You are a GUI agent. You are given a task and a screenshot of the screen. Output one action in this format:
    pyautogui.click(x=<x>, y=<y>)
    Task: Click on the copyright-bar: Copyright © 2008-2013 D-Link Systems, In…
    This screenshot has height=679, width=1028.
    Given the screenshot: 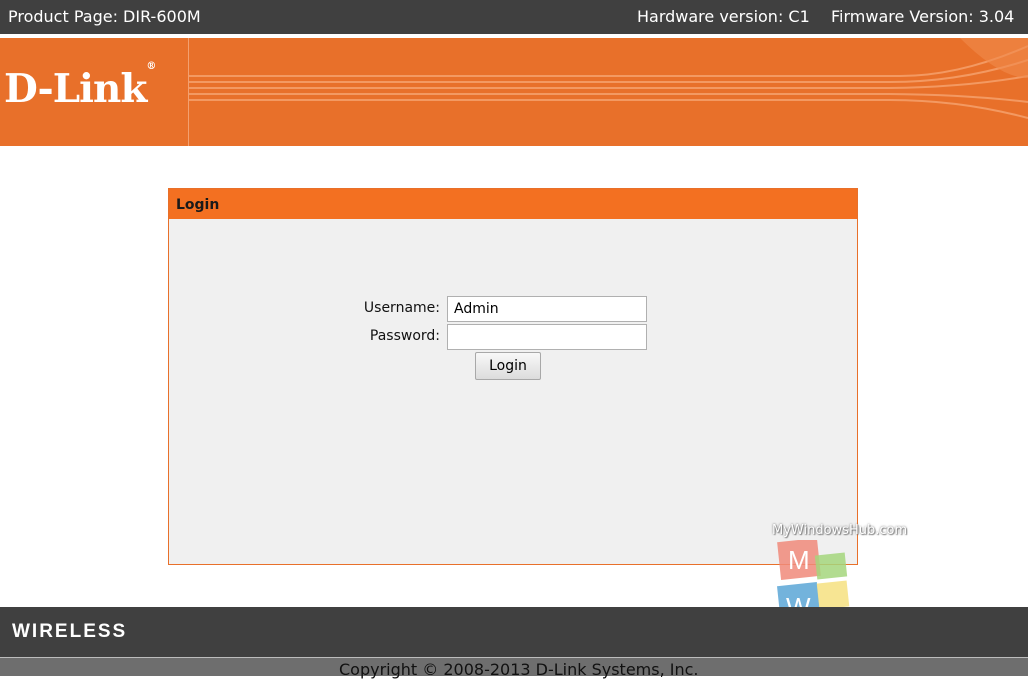 What is the action you would take?
    pyautogui.click(x=514, y=668)
    